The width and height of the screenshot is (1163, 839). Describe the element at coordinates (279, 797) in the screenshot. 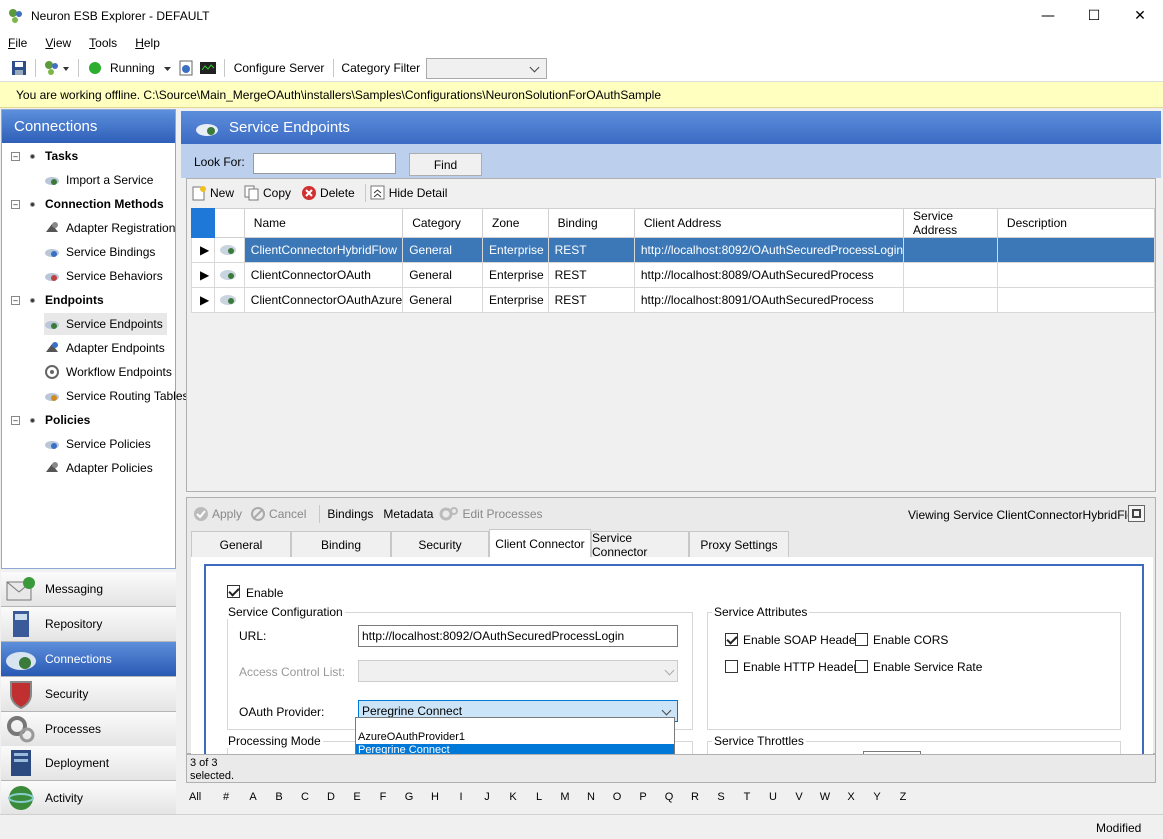

I see `alpha-filter-b: B` at that location.